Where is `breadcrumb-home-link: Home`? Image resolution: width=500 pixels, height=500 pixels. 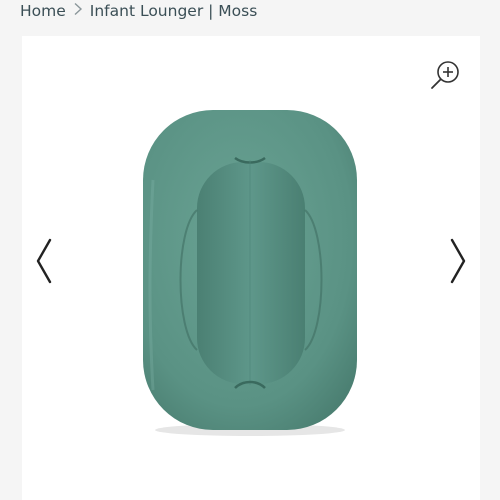
breadcrumb-home-link: Home is located at coordinates (43, 11).